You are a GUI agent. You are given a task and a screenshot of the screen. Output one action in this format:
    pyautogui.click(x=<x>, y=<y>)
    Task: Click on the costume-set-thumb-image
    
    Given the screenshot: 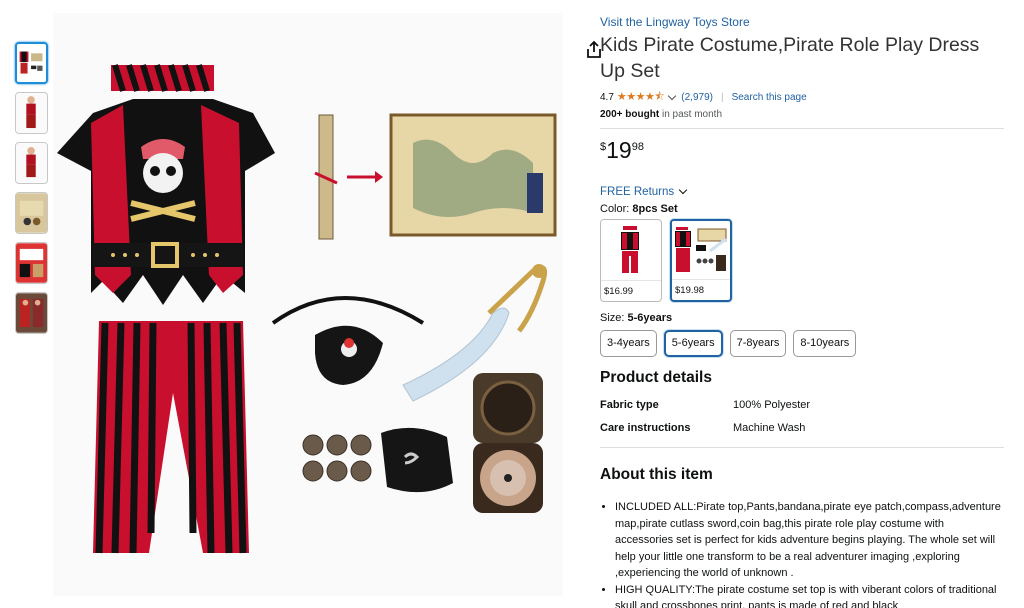 What is the action you would take?
    pyautogui.click(x=31, y=63)
    